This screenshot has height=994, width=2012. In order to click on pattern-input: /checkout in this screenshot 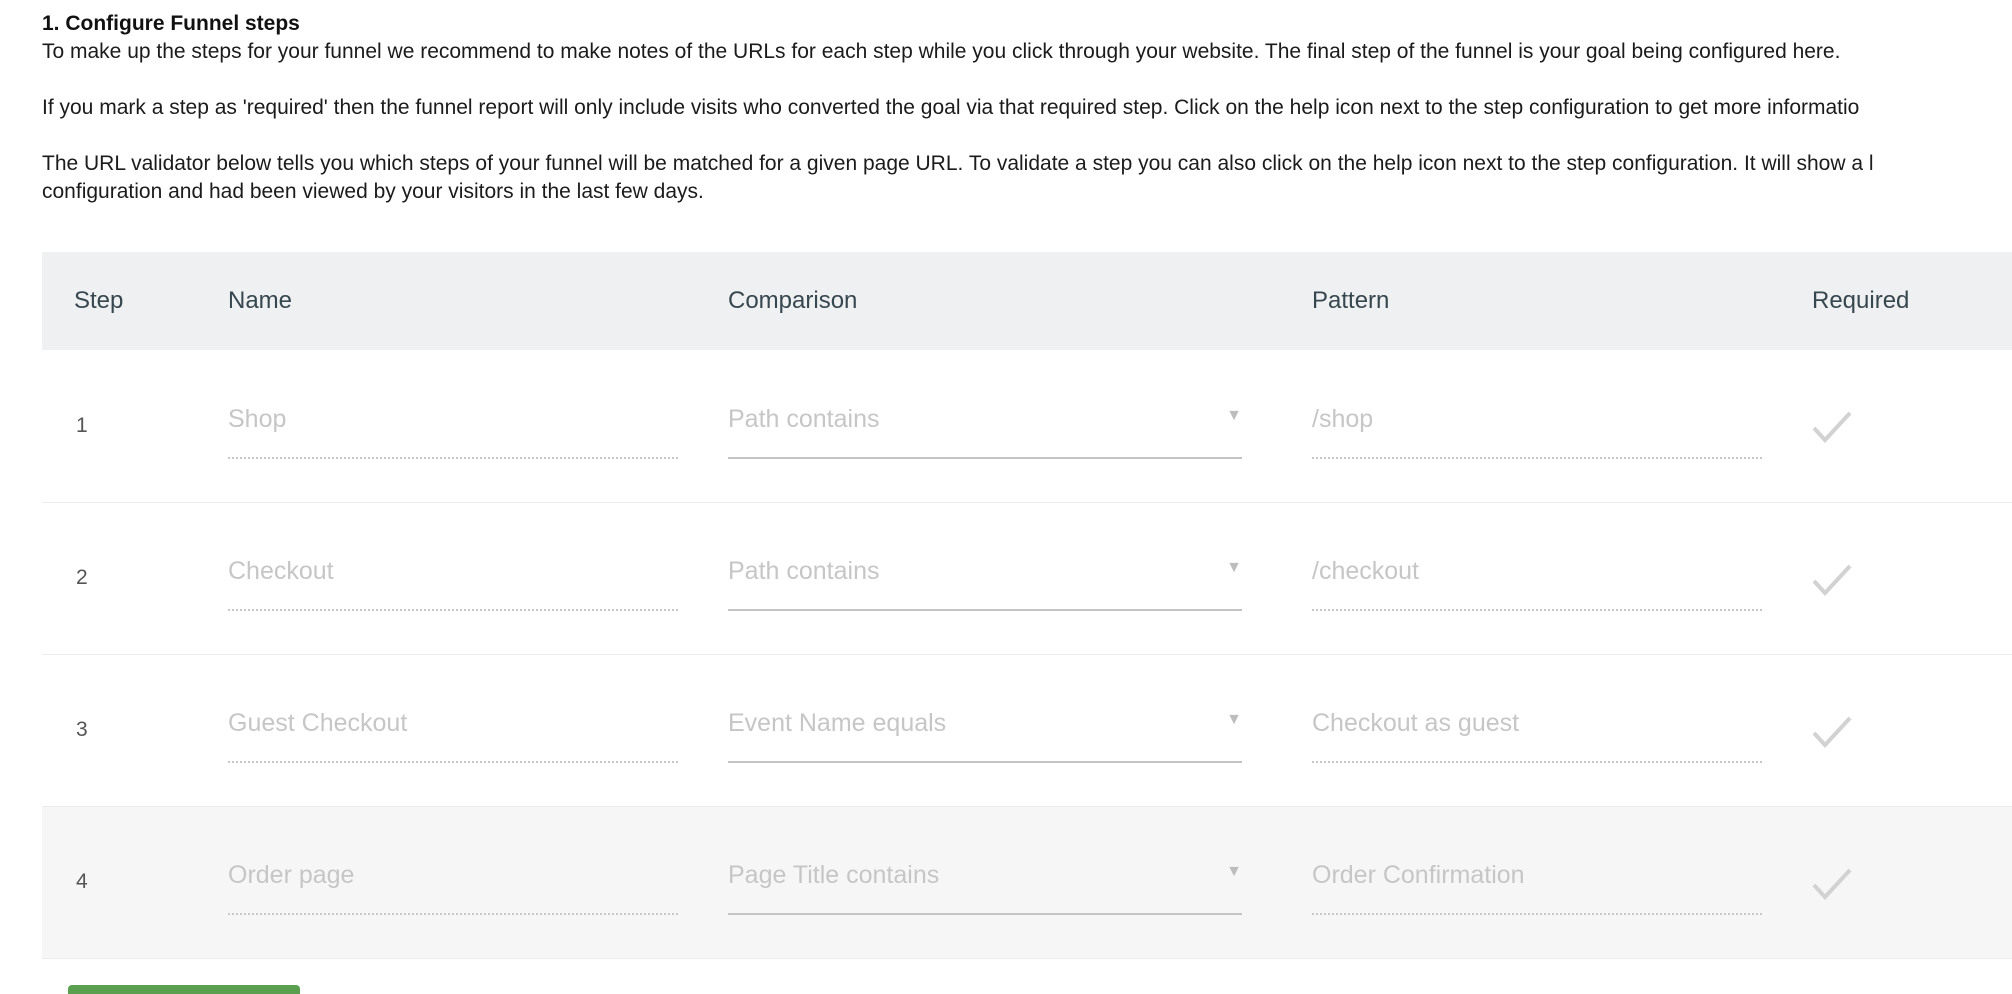, I will do `click(1537, 577)`.